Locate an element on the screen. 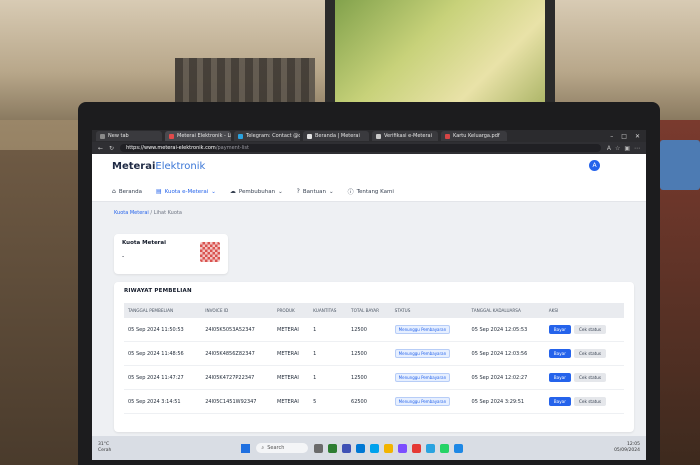  favorite-icon: ☆ is located at coordinates (617, 148).